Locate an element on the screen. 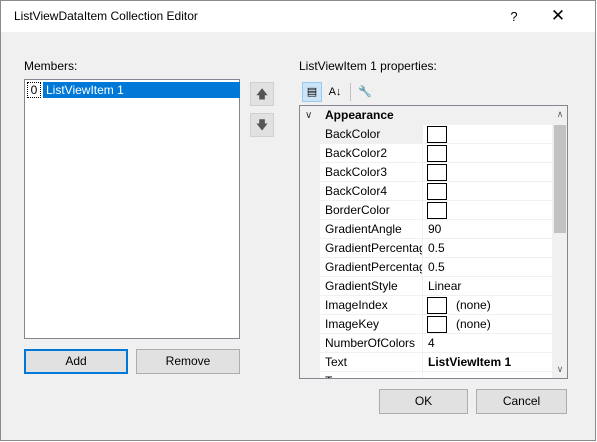 This screenshot has height=442, width=597. property-row: GradientAngle 90 is located at coordinates (426, 229).